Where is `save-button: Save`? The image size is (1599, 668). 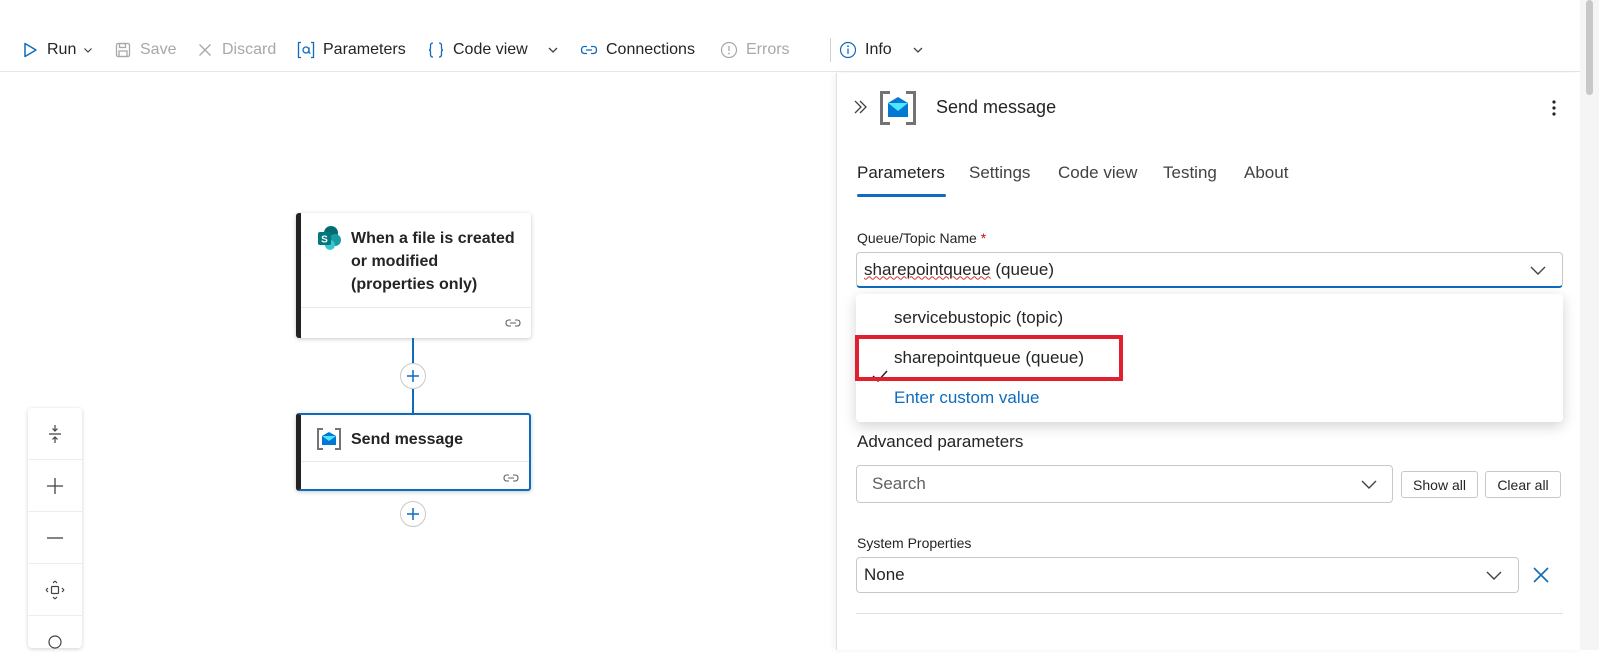
save-button: Save is located at coordinates (144, 50).